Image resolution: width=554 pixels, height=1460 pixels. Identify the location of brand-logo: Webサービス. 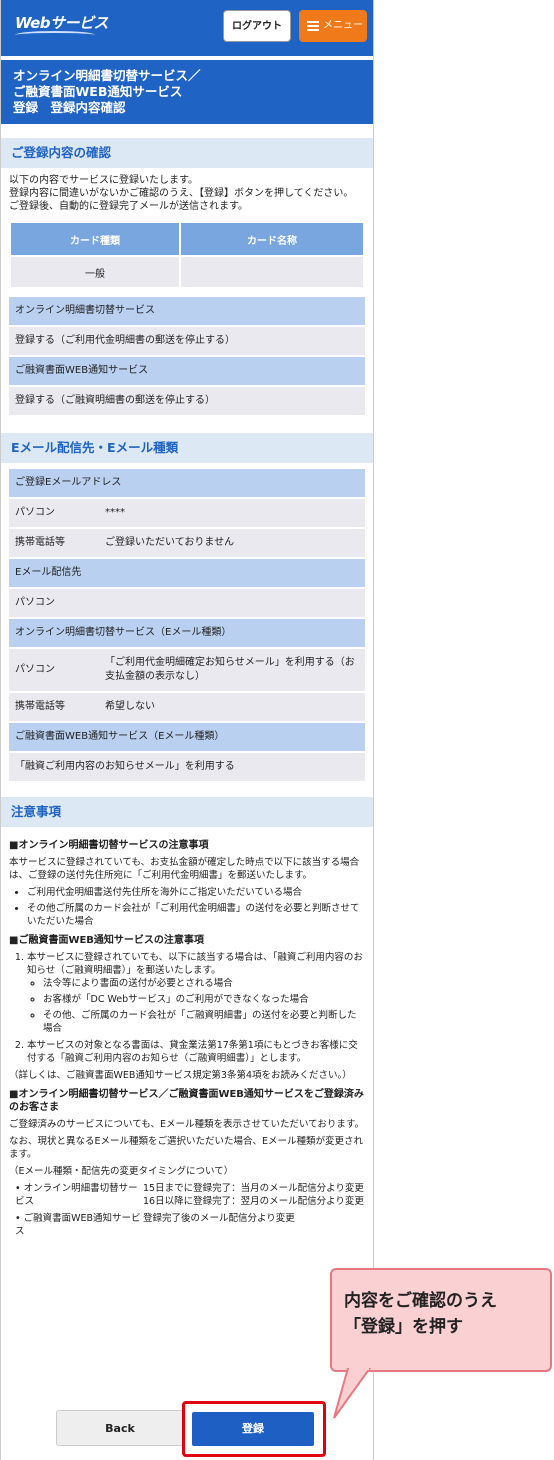
(62, 25).